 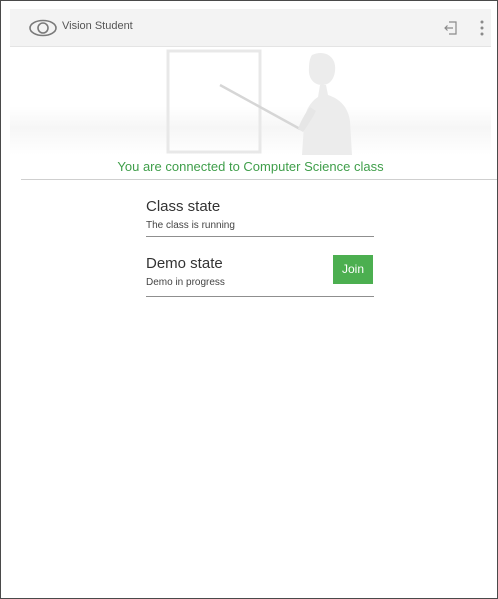 What do you see at coordinates (353, 269) in the screenshot?
I see `join-button: Join` at bounding box center [353, 269].